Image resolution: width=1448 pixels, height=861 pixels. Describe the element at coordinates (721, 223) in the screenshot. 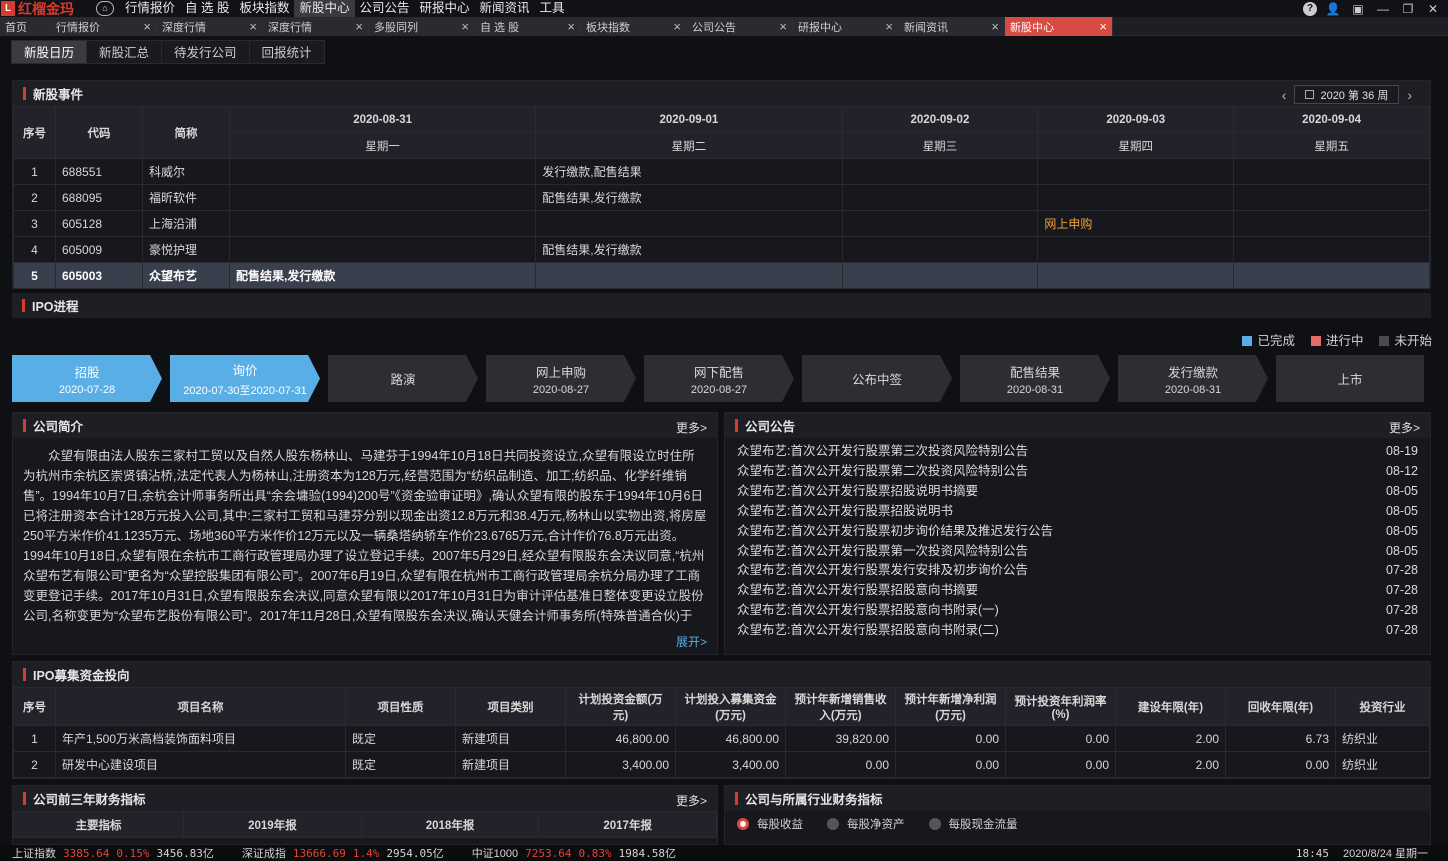

I see `event-row: 3 605128 上海沿浦 网上申购` at that location.